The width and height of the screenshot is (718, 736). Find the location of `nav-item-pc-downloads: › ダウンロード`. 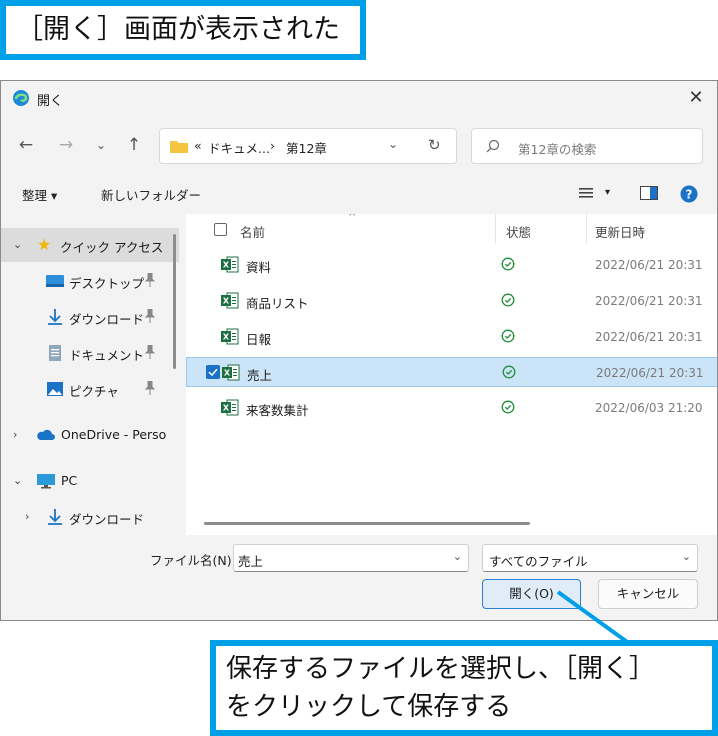

nav-item-pc-downloads: › ダウンロード is located at coordinates (90, 517).